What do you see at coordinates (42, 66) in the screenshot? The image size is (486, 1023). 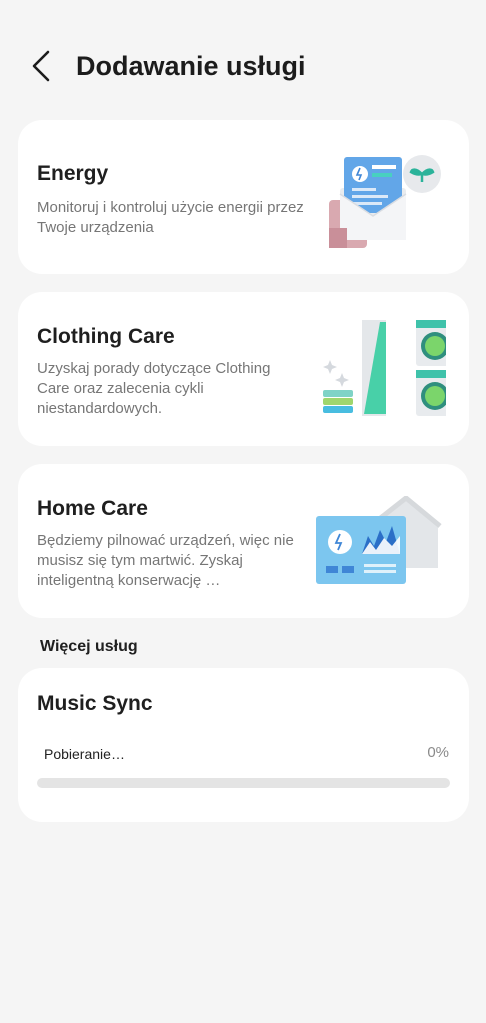 I see `arrow-back-icon` at bounding box center [42, 66].